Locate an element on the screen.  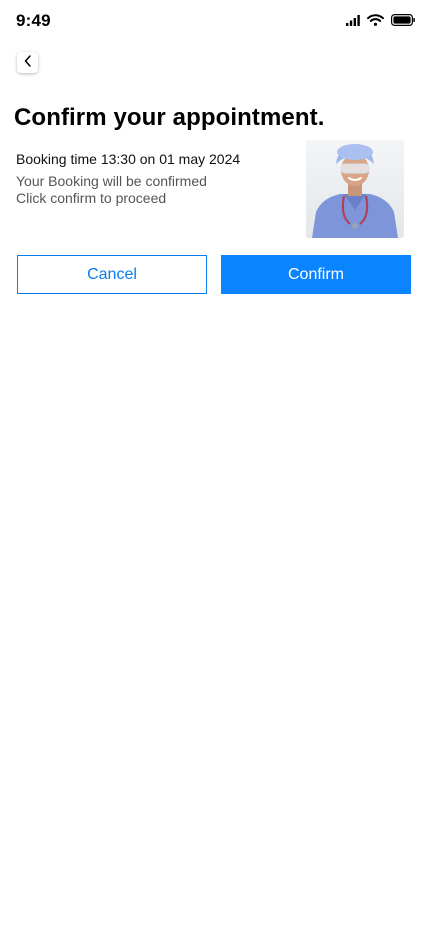
status-bar: 9:49 is located at coordinates (215, 22).